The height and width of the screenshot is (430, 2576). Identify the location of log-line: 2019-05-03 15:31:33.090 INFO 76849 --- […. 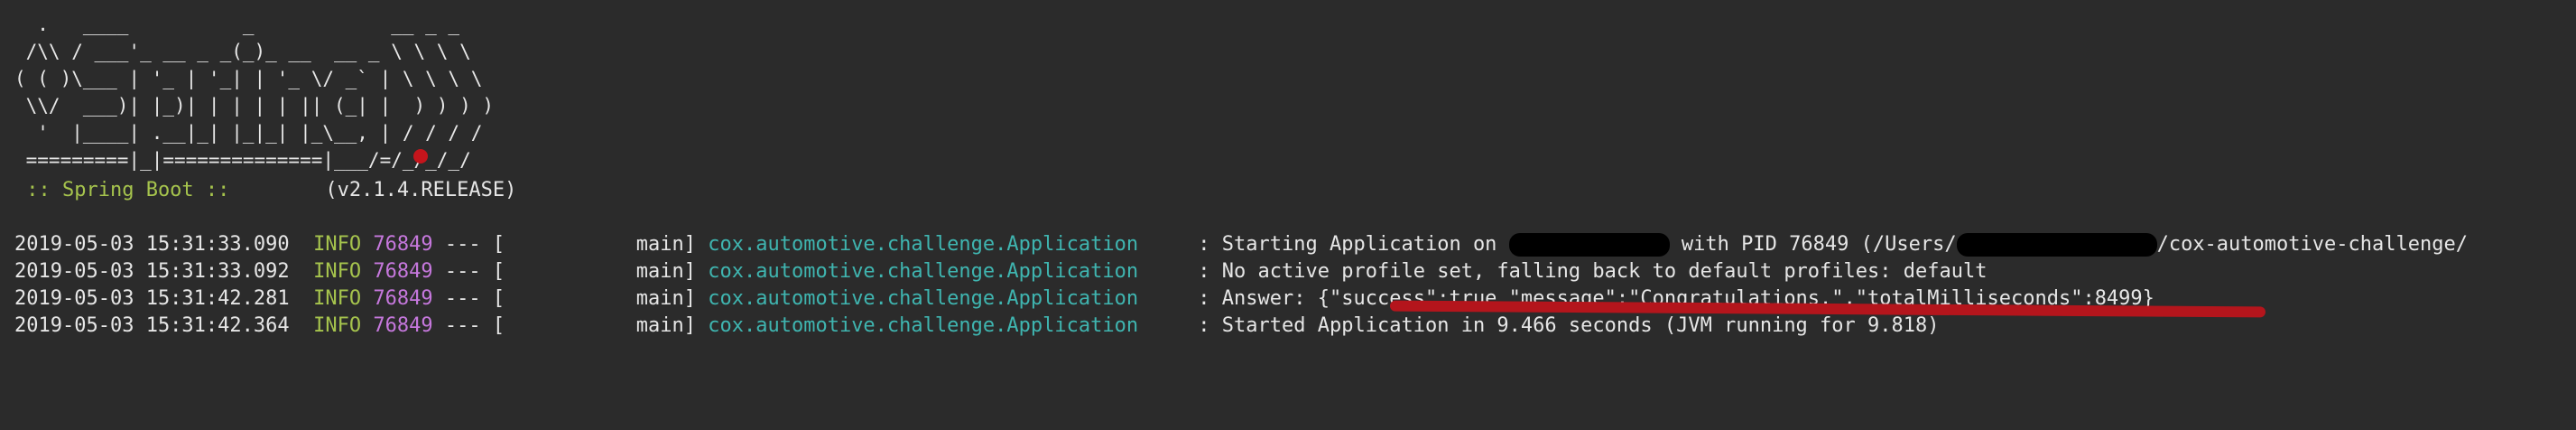
(1241, 244).